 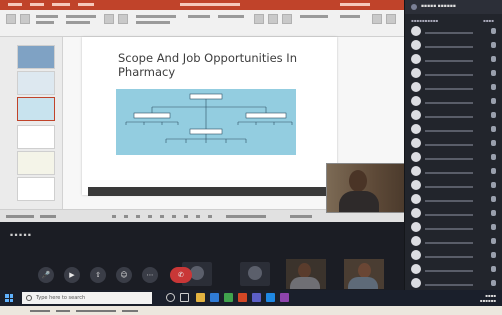 I want to click on share-screen-icon: ⇧, so click(x=98, y=275).